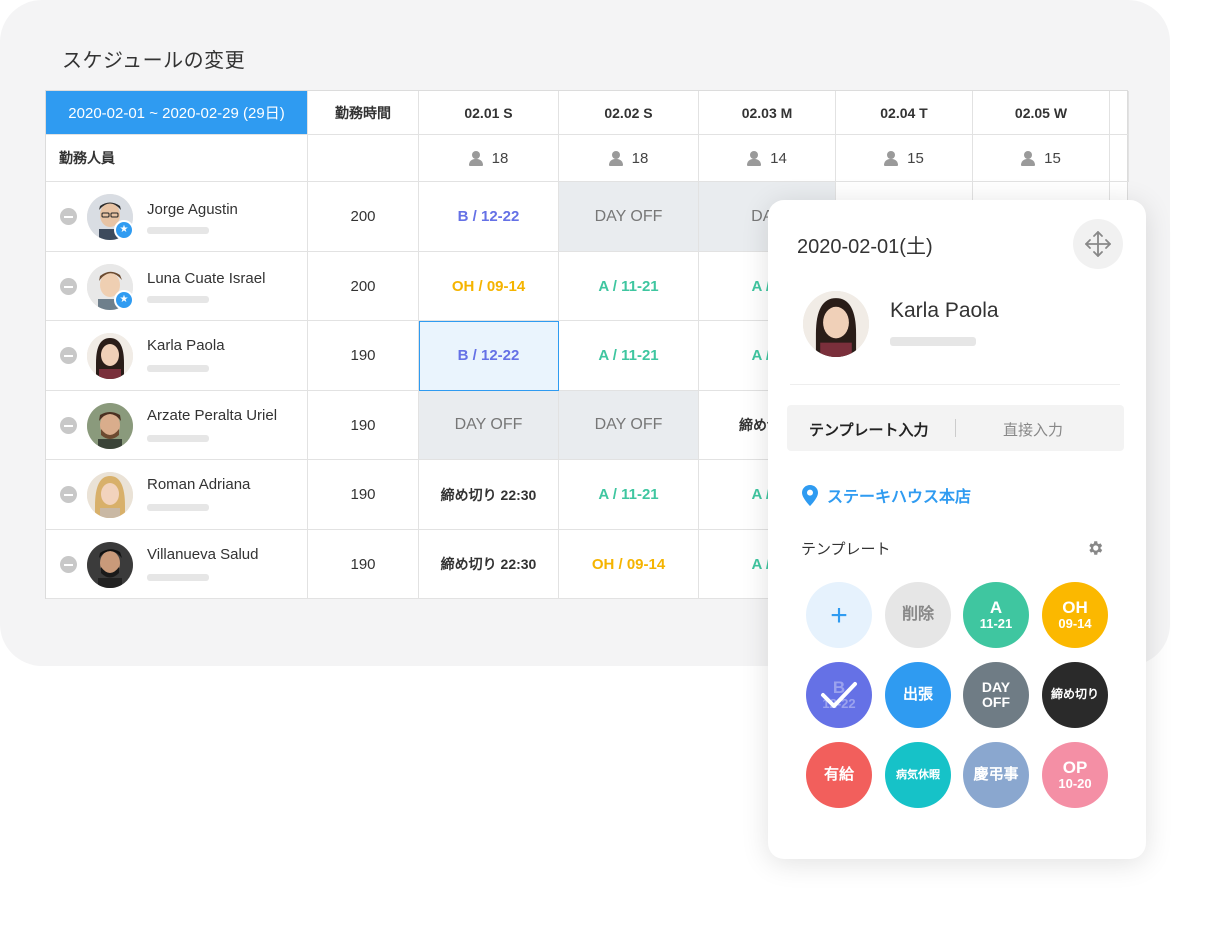  I want to click on staff-label: 勤務人員, so click(177, 158).